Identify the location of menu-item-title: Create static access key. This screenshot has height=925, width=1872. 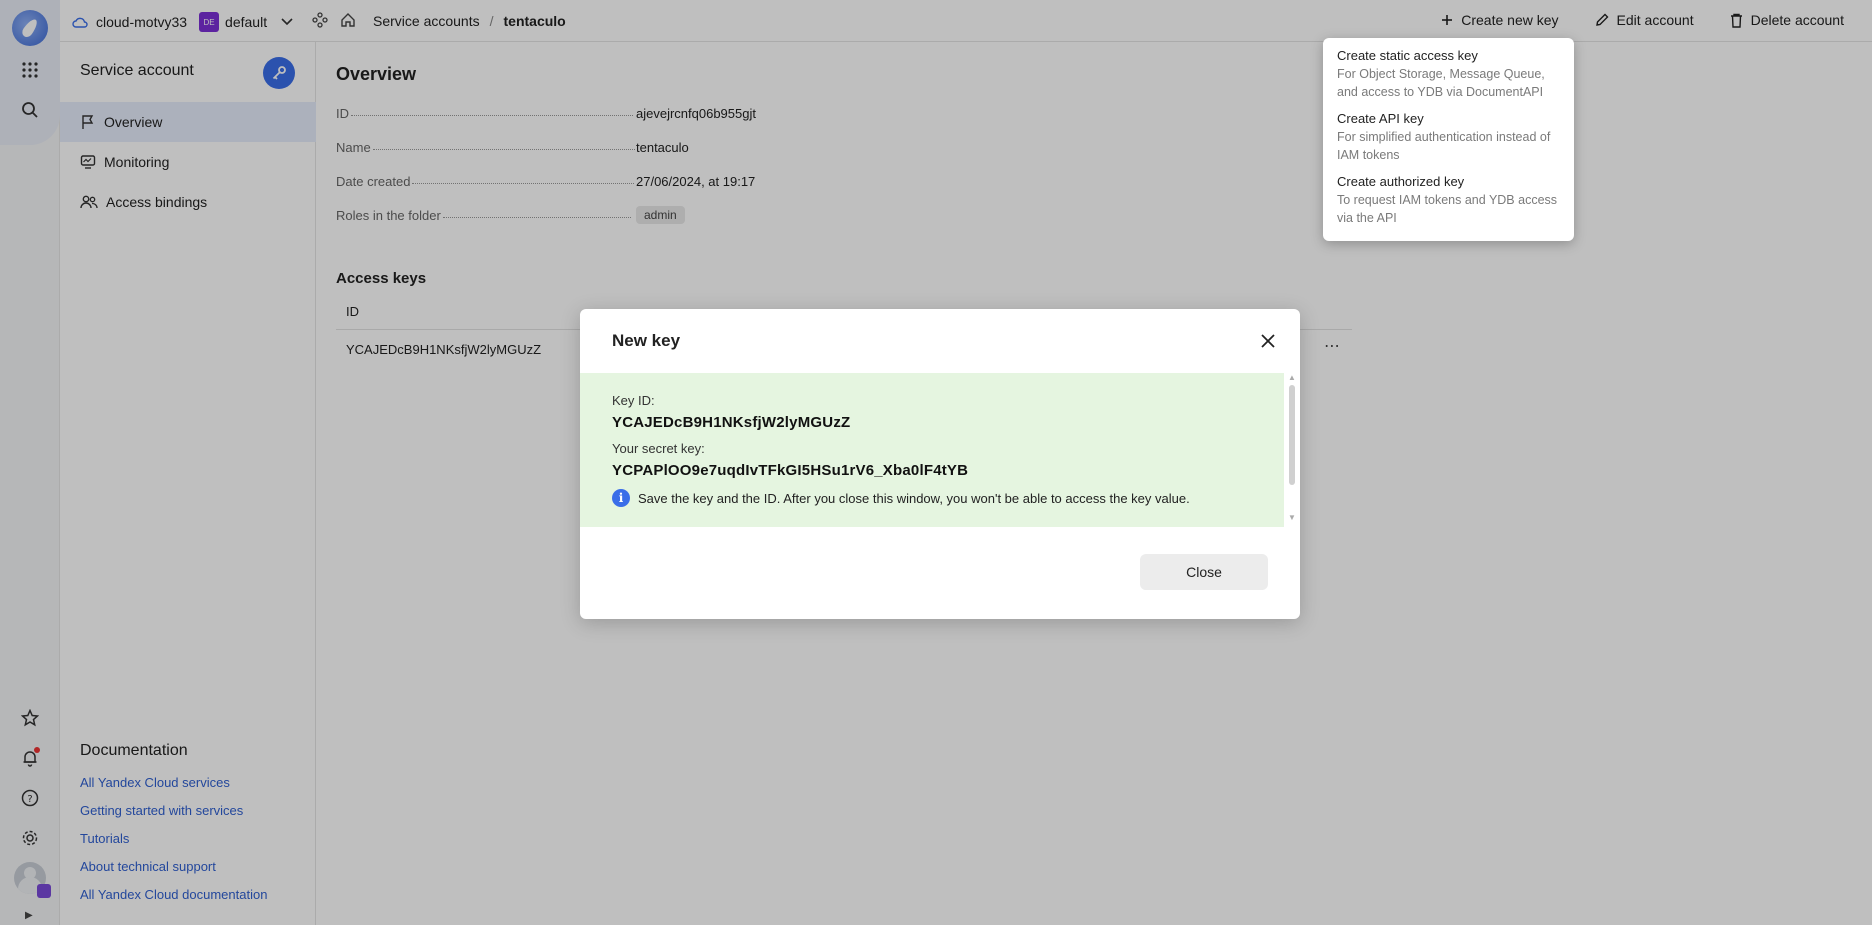
(1407, 55).